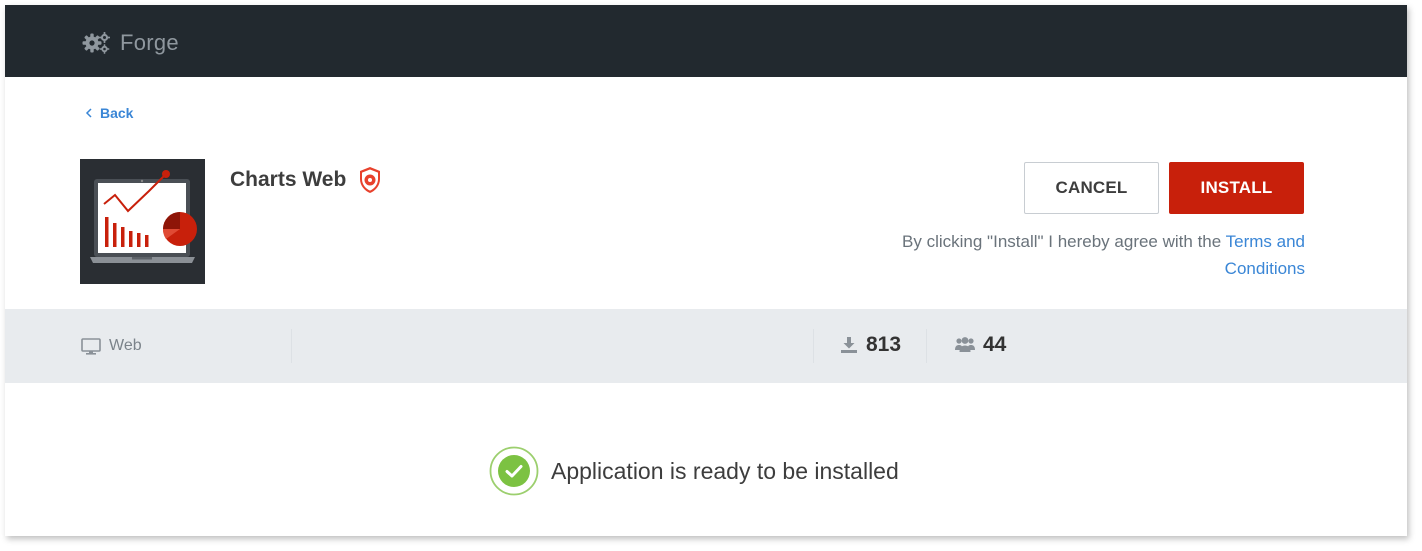 This screenshot has width=1422, height=551. What do you see at coordinates (706, 346) in the screenshot?
I see `stats-bar: Web 813 44` at bounding box center [706, 346].